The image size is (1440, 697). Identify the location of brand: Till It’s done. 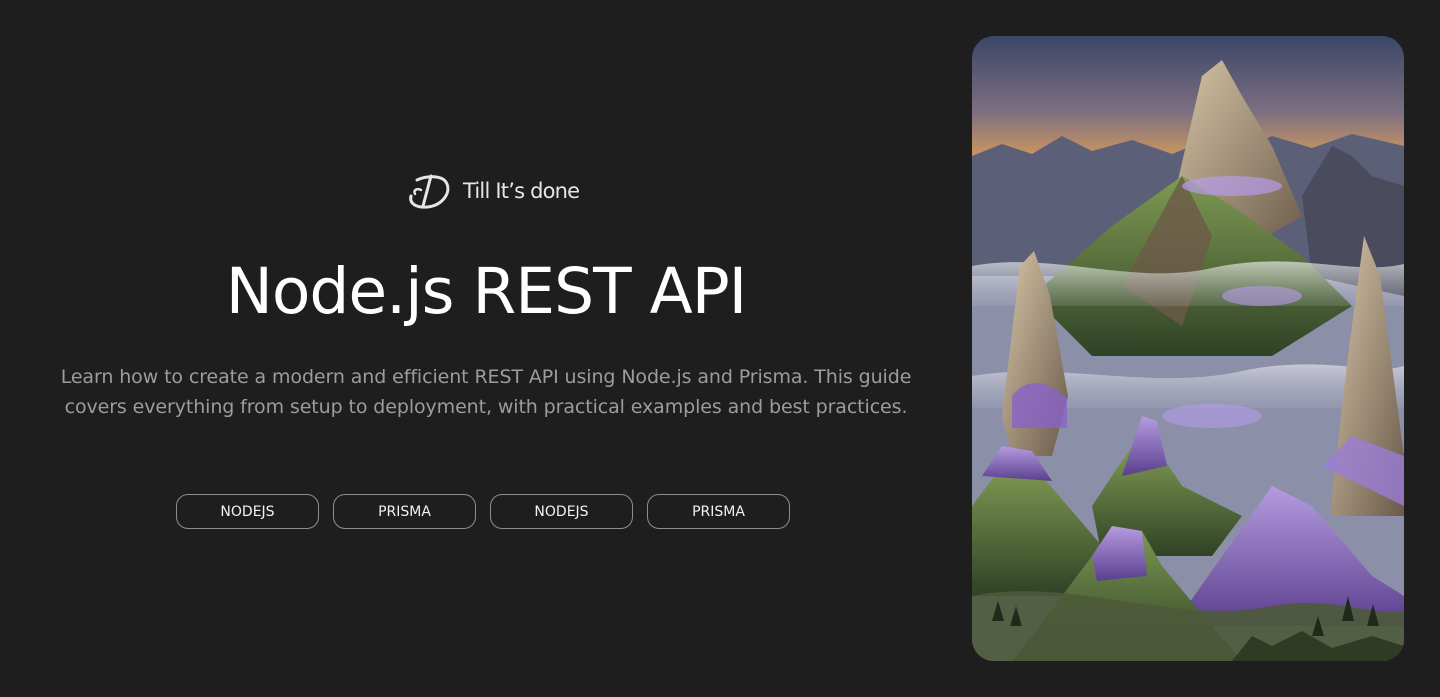
(492, 191).